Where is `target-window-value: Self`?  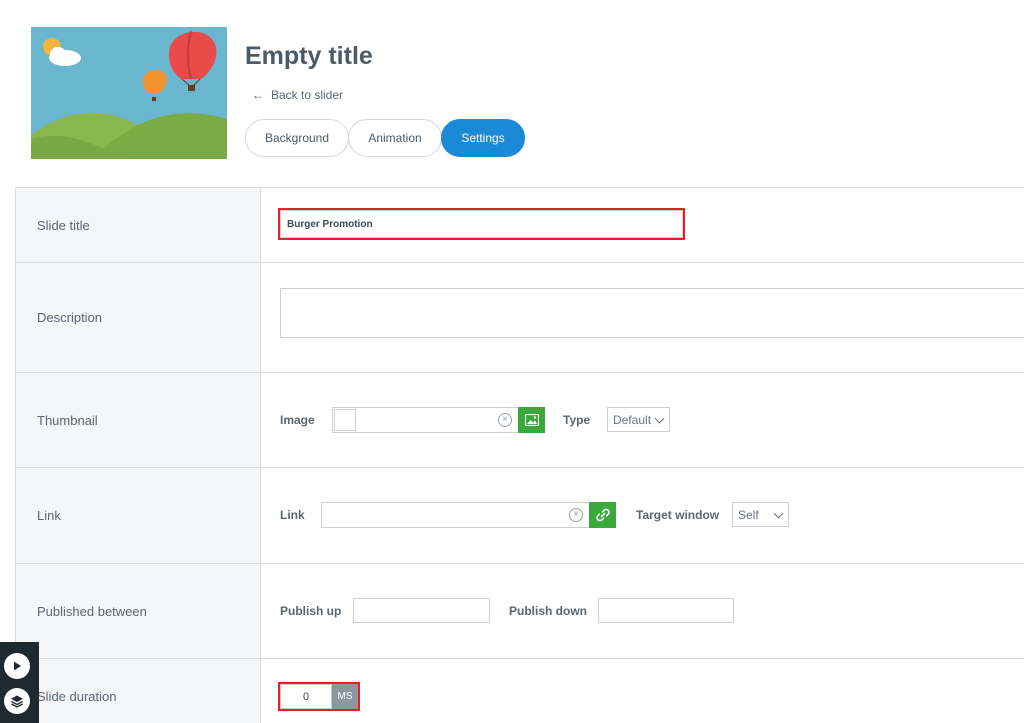
target-window-value: Self is located at coordinates (748, 514).